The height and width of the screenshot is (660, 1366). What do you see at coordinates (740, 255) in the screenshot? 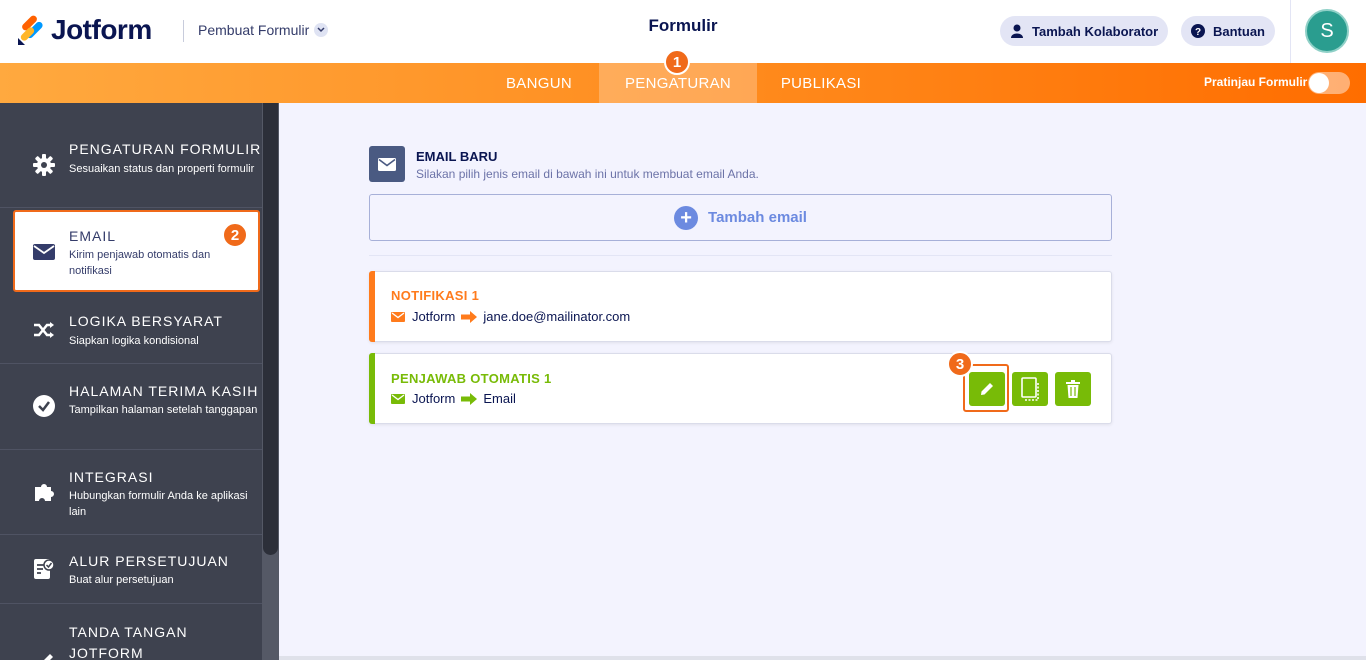
I see `section-divider` at bounding box center [740, 255].